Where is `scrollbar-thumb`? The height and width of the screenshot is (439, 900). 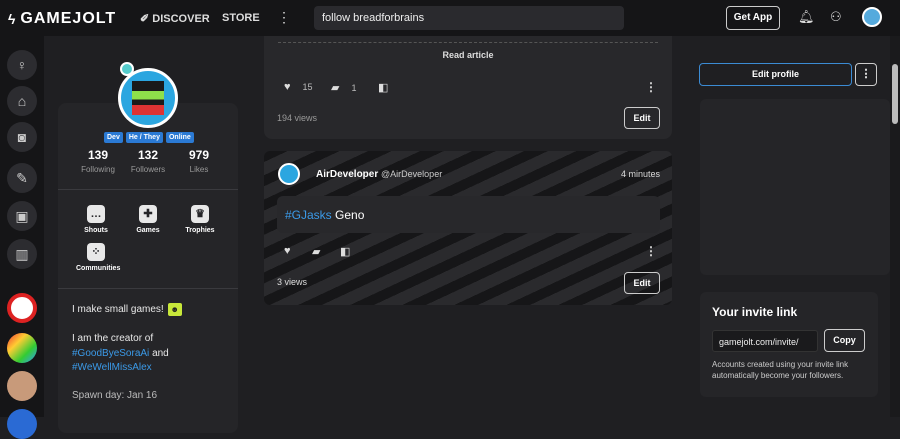
scrollbar-thumb is located at coordinates (895, 94).